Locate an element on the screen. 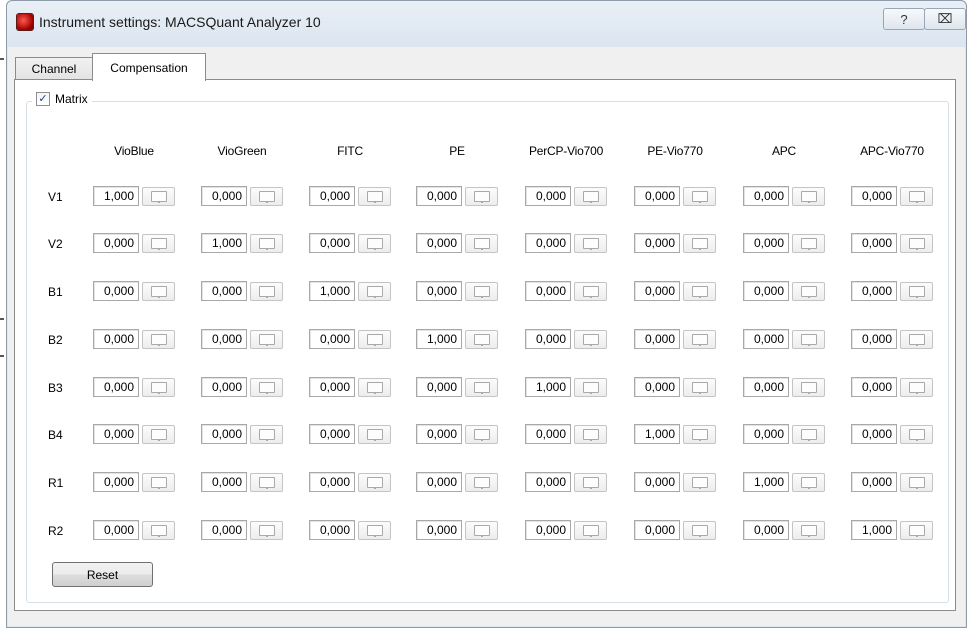 The image size is (973, 632). reset-button: Reset is located at coordinates (102, 574).